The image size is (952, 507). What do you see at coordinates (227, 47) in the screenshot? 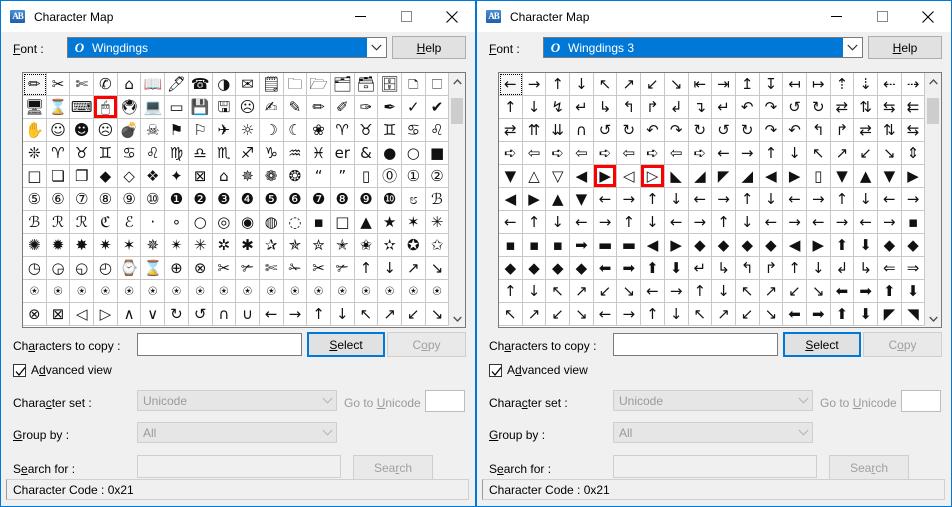
I see `font-combobox: O Wingdings` at bounding box center [227, 47].